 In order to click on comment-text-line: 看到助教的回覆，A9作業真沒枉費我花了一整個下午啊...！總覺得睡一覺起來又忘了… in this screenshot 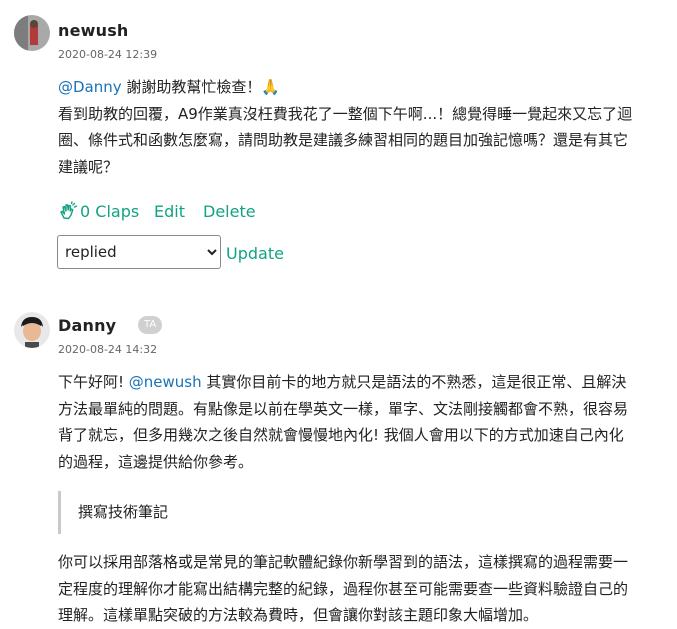, I will do `click(345, 113)`.